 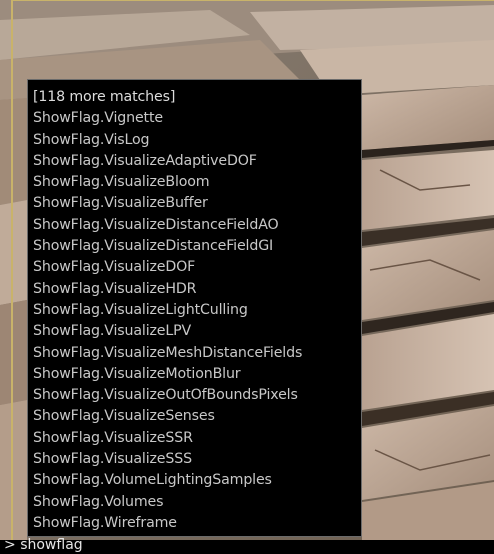 I want to click on autocomplete-item: ShowFlag.VisualizeSSS, so click(x=197, y=459).